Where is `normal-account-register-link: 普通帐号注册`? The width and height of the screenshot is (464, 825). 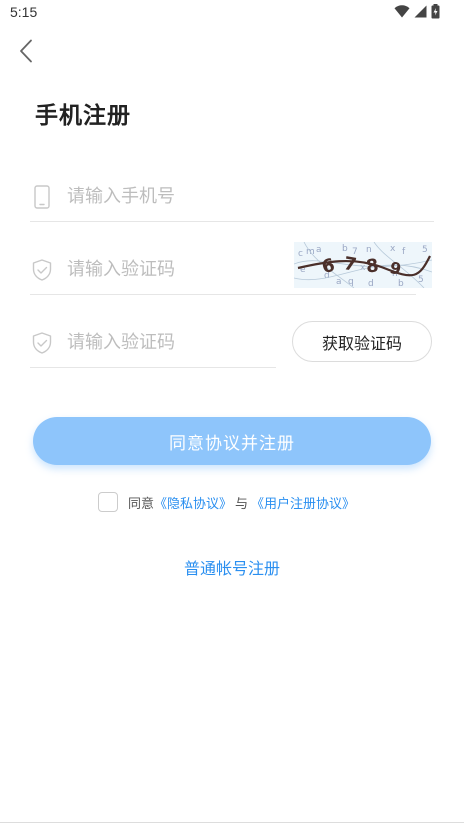
normal-account-register-link: 普通帐号注册 is located at coordinates (232, 568).